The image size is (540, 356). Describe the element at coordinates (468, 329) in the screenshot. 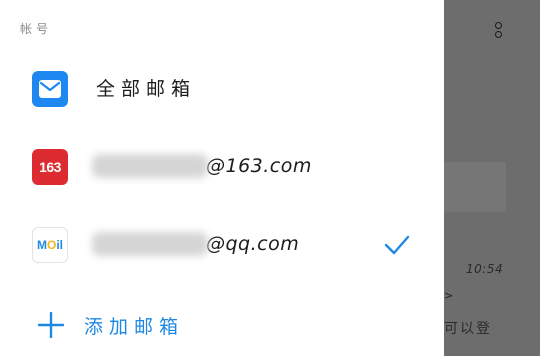

I see `background-message-snippet: 可以登` at that location.